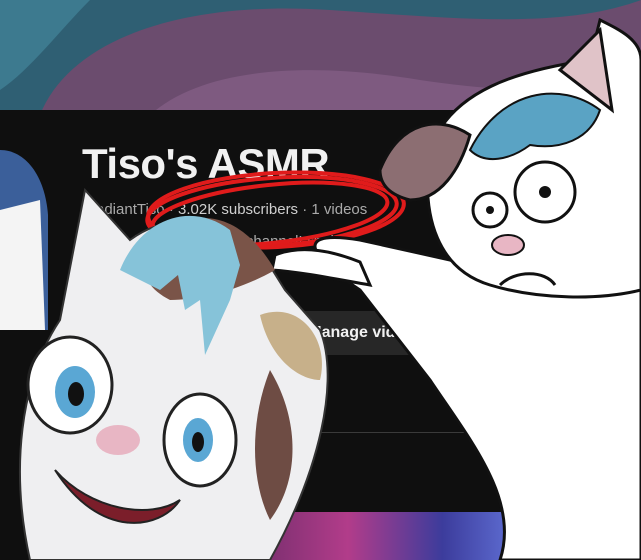 The image size is (641, 560). I want to click on channel-handle: adiantTiso, so click(130, 209).